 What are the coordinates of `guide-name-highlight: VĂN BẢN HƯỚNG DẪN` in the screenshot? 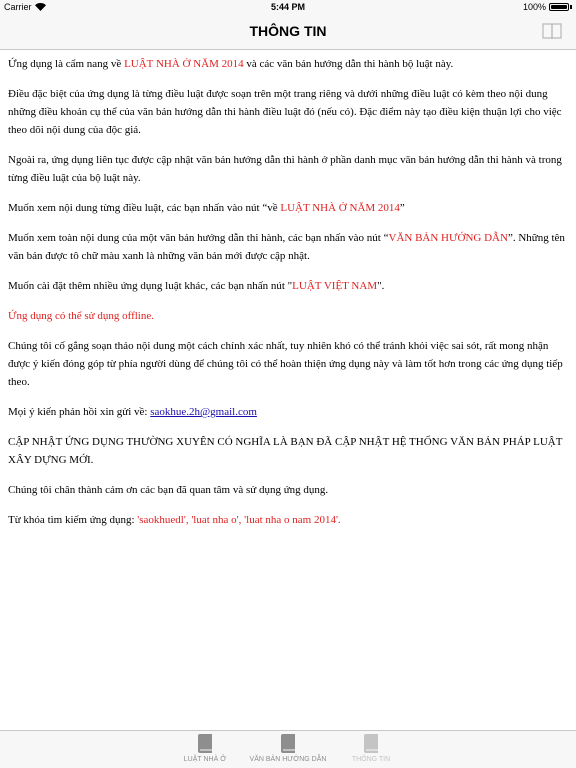 It's located at (448, 238).